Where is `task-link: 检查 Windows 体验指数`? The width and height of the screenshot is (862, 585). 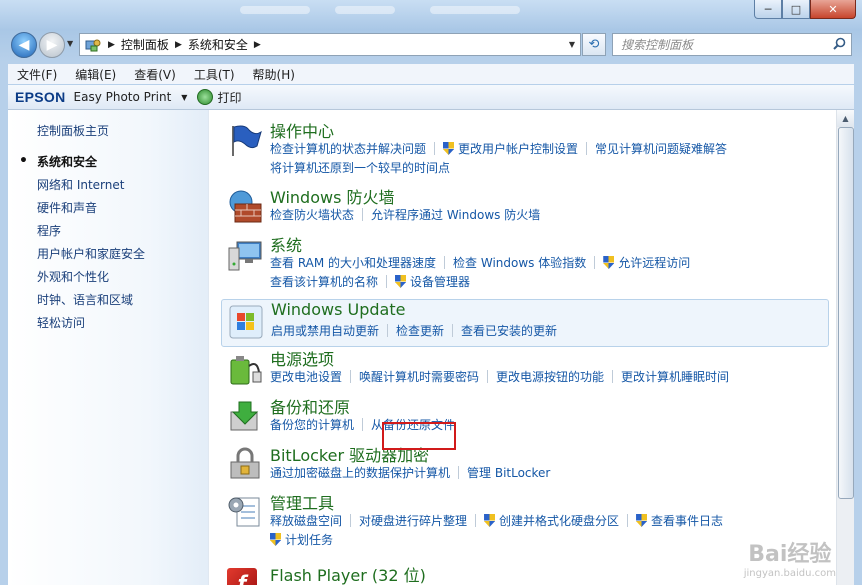
task-link: 检查 Windows 体验指数 is located at coordinates (519, 262).